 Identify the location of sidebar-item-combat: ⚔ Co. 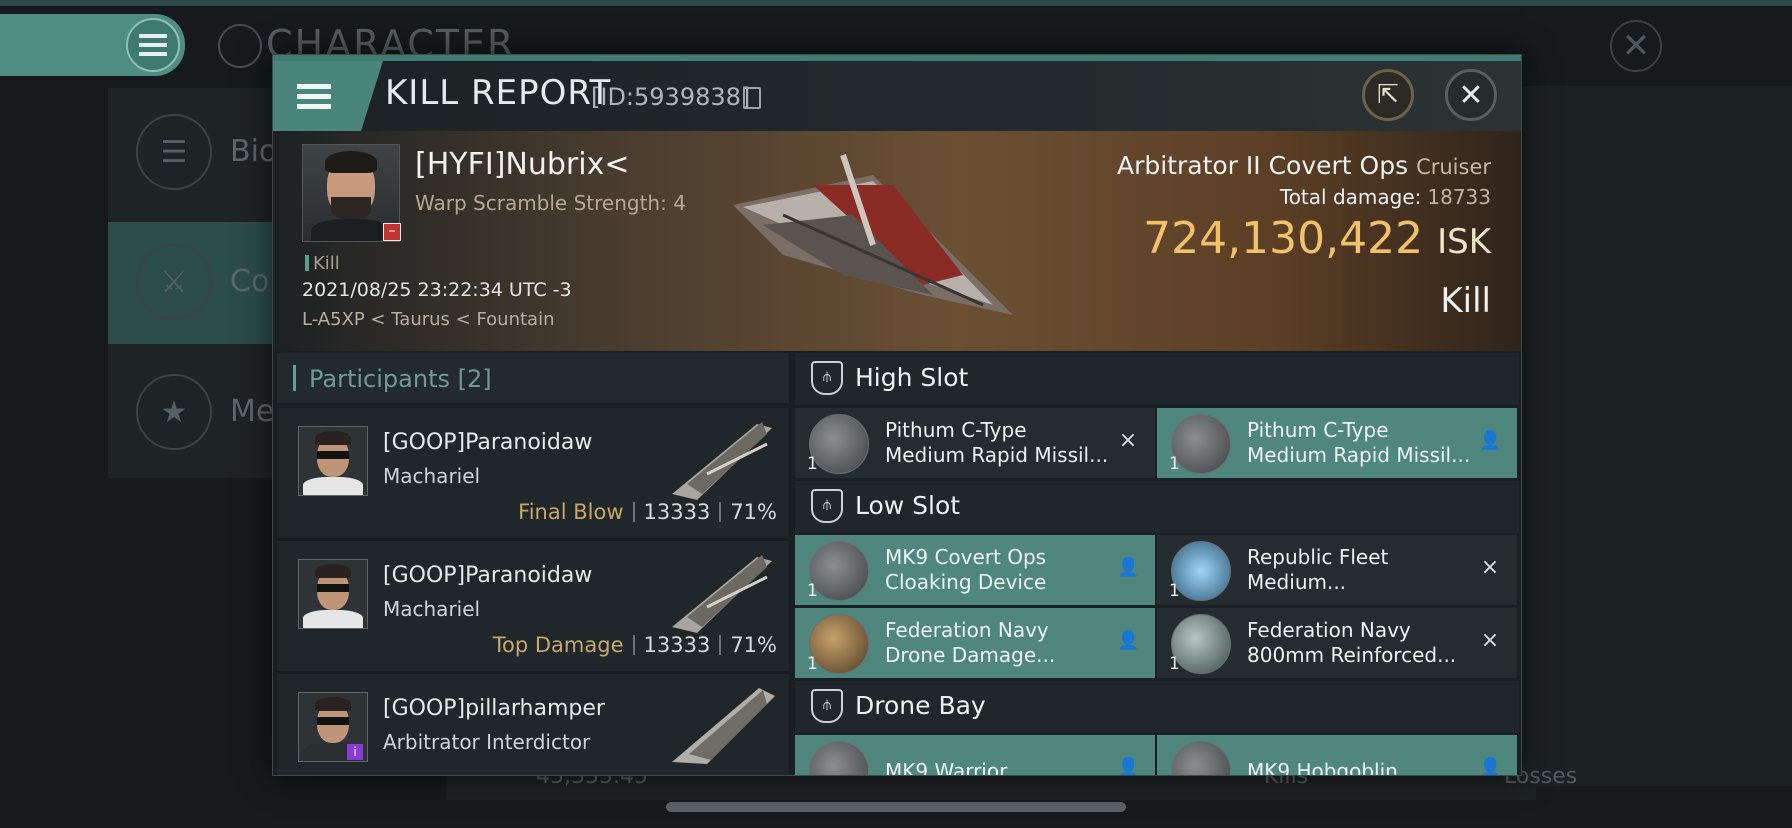
(190, 283).